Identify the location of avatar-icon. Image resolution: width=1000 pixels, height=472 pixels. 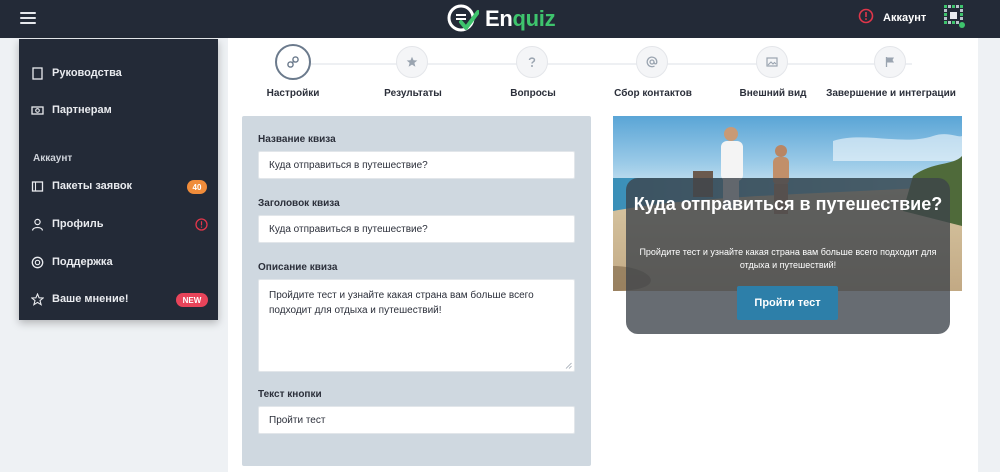
(954, 16).